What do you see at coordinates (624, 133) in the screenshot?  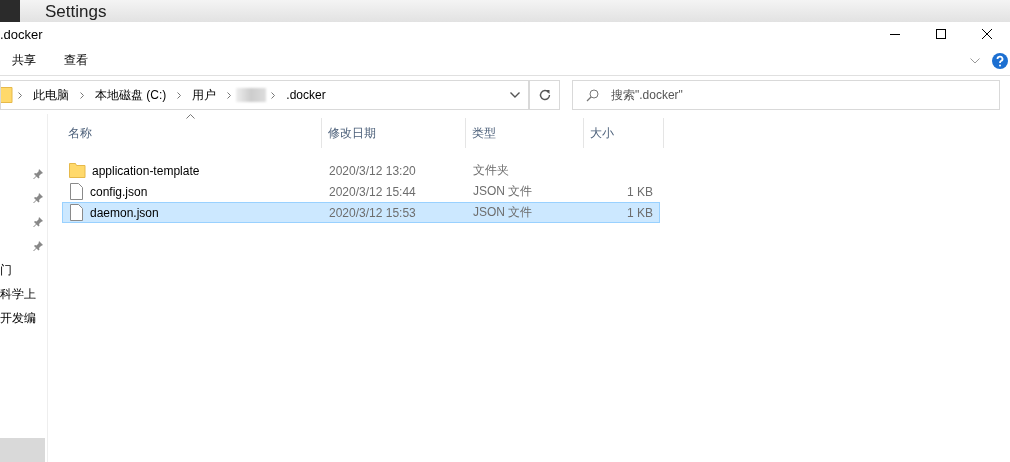 I see `column-header: 大小` at bounding box center [624, 133].